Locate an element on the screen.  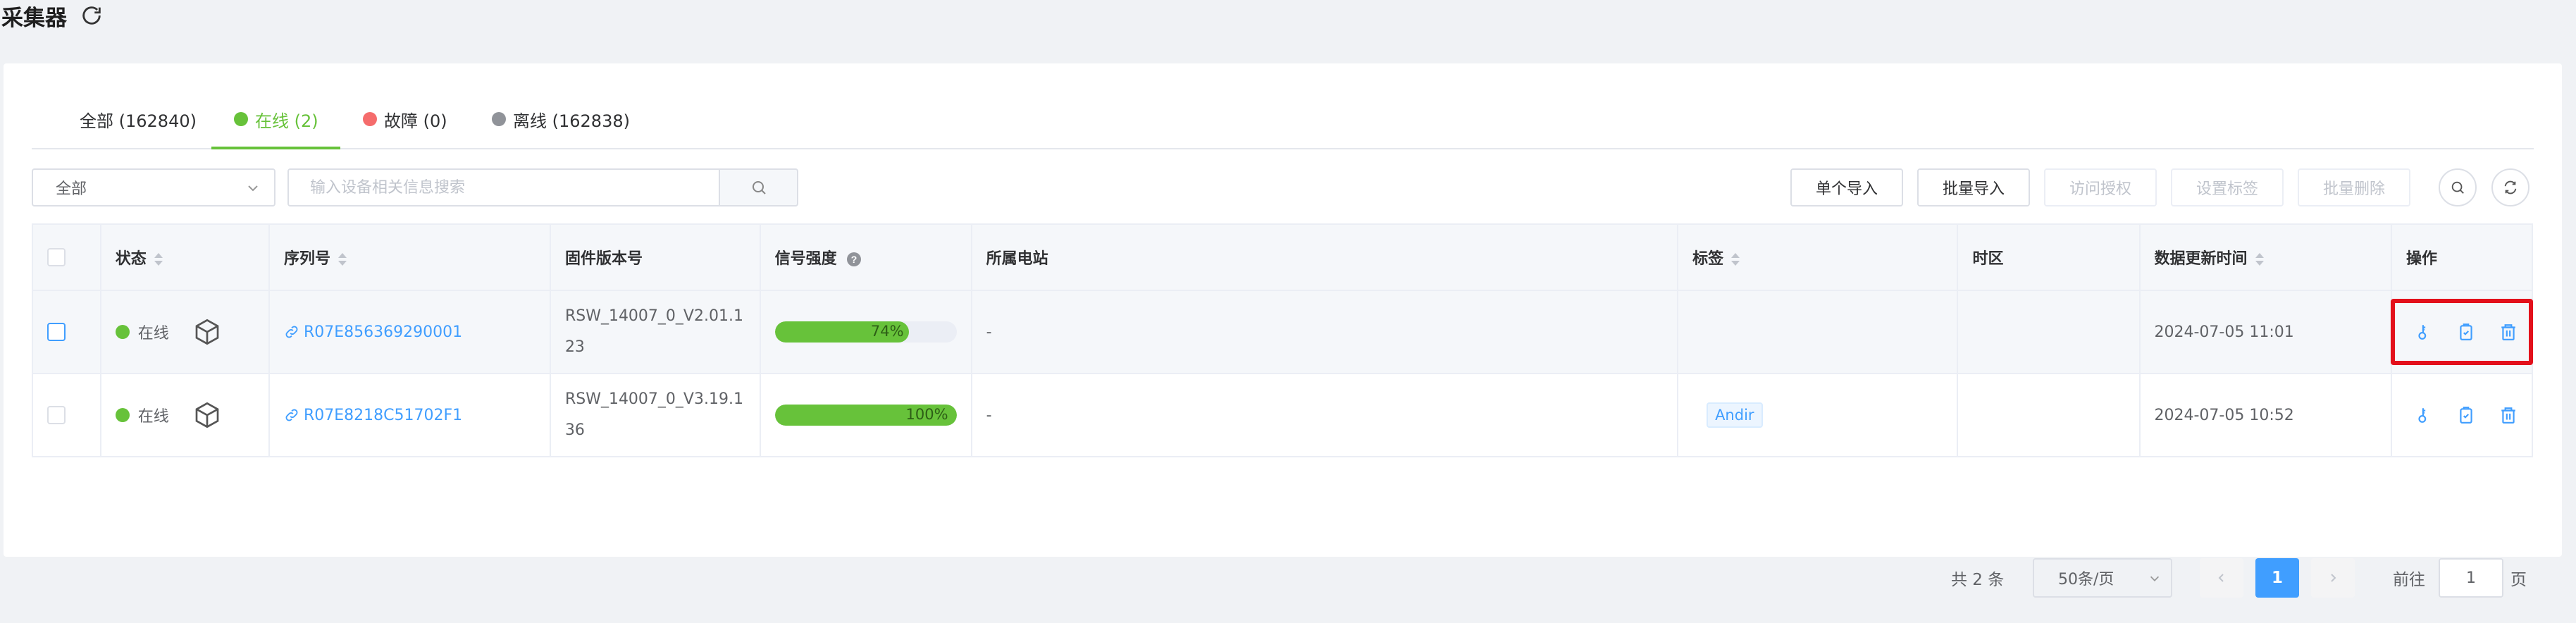
tag-badge: Andir is located at coordinates (1735, 415).